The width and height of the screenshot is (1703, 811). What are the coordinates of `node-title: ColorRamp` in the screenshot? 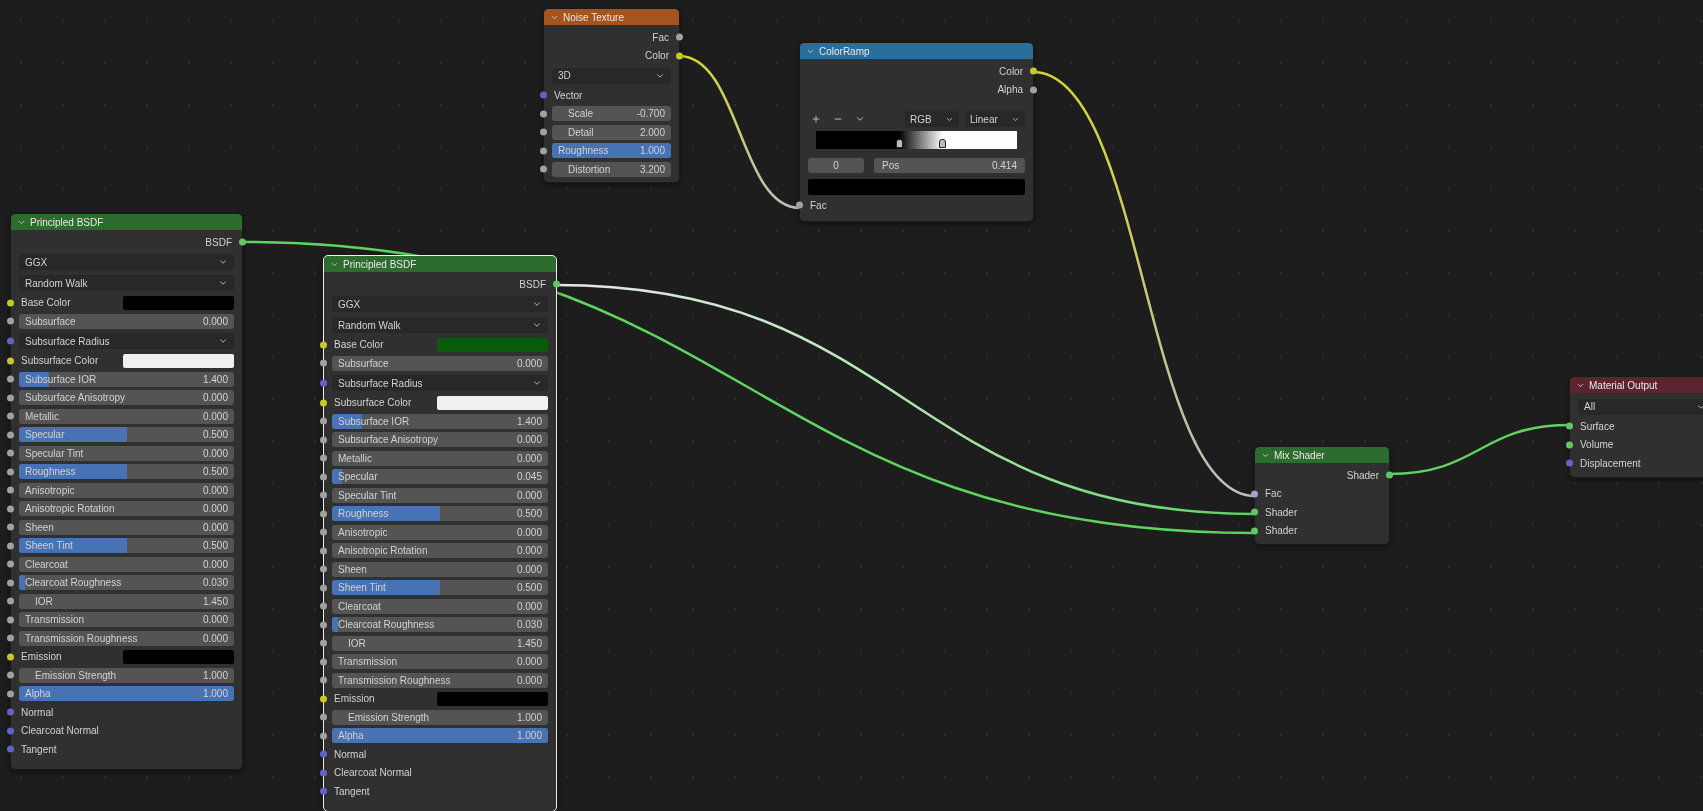 It's located at (844, 51).